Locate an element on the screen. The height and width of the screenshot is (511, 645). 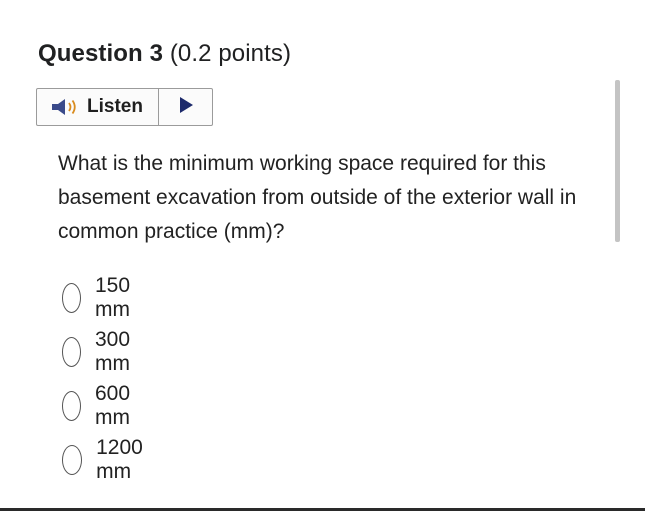
option-600mm: 600 mm is located at coordinates (101, 405).